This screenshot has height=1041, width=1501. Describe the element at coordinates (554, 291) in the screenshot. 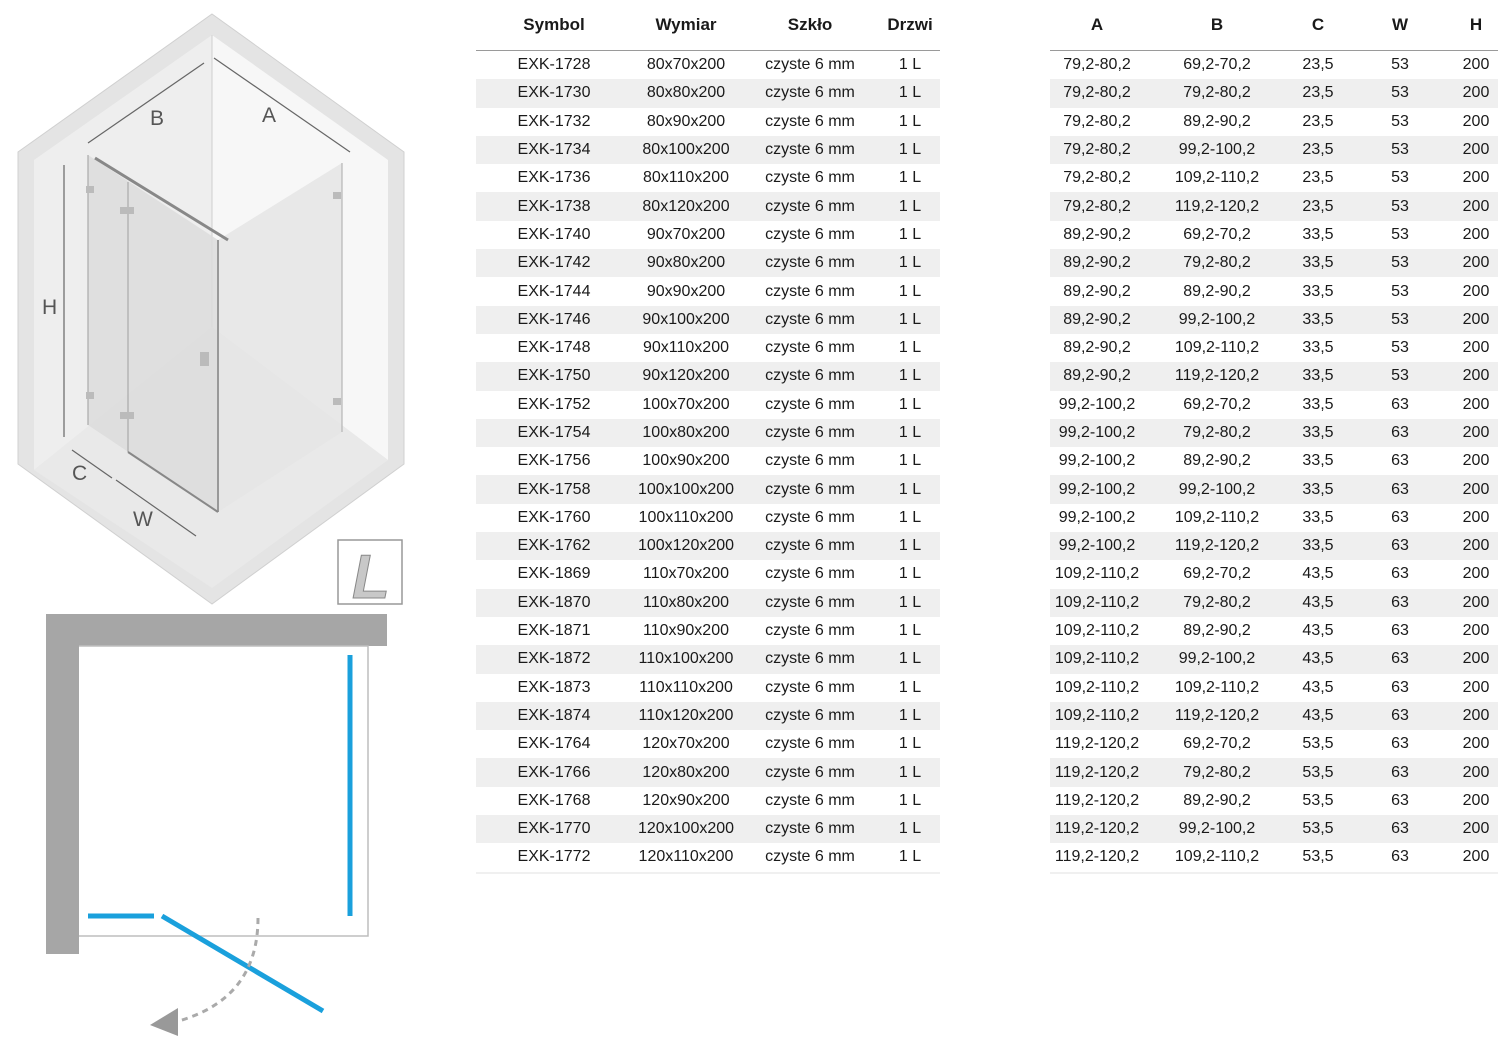

I see `table-cell-symbol: EXK-1744` at that location.